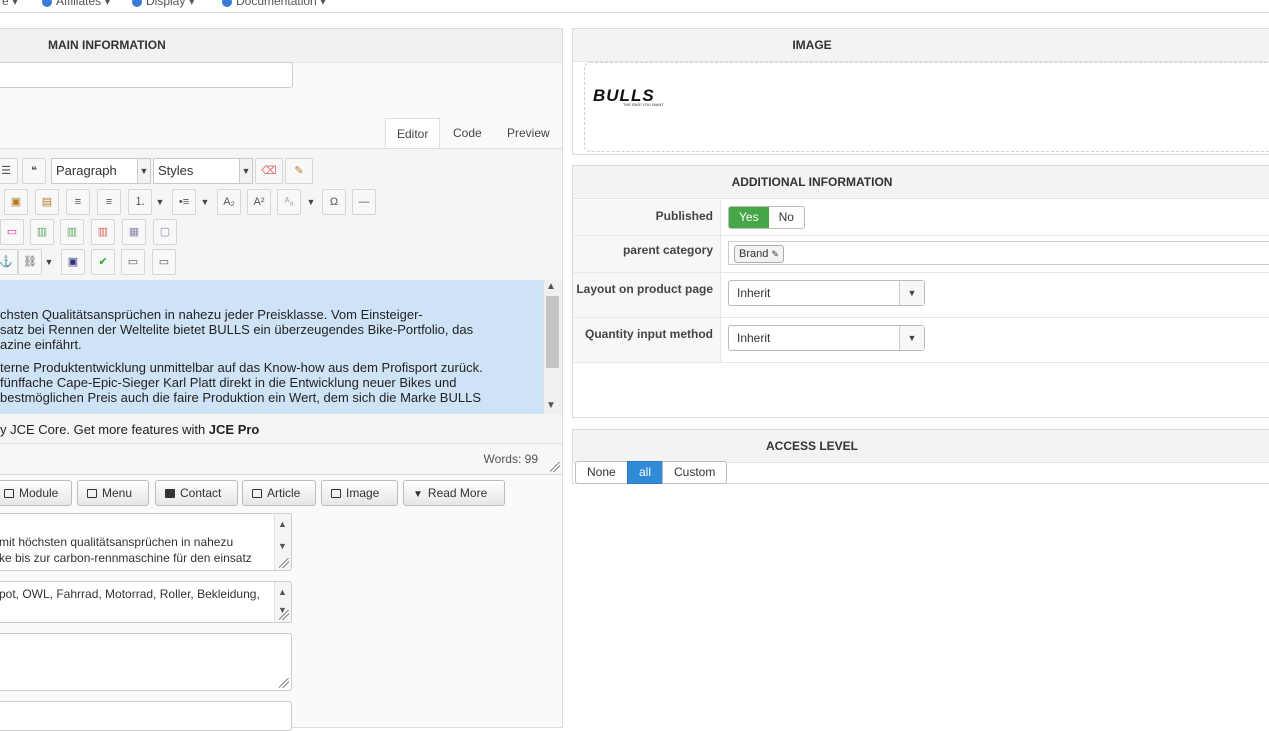 The width and height of the screenshot is (1269, 731). Describe the element at coordinates (41, 344) in the screenshot. I see `content-line: azine einfährt.` at that location.